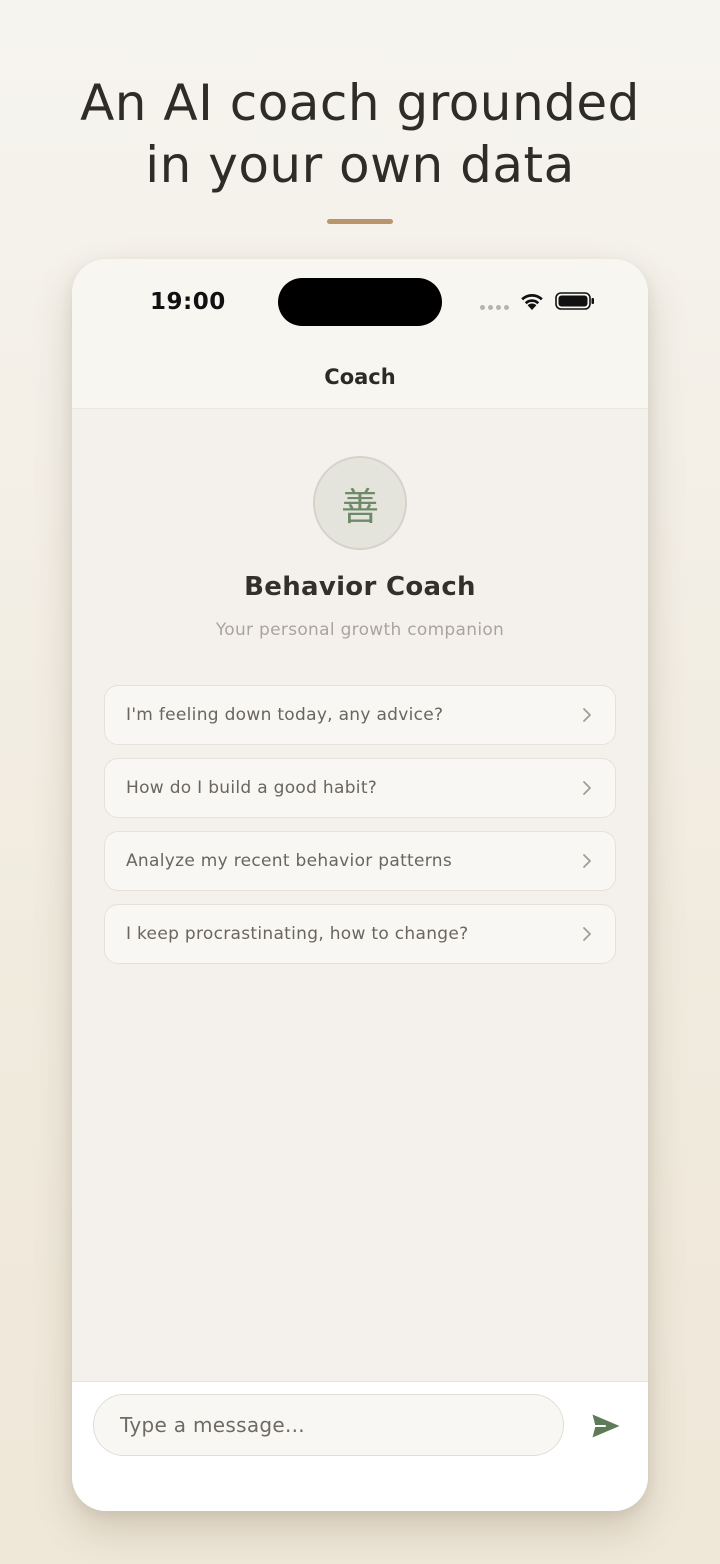  I want to click on accent-divider, so click(360, 221).